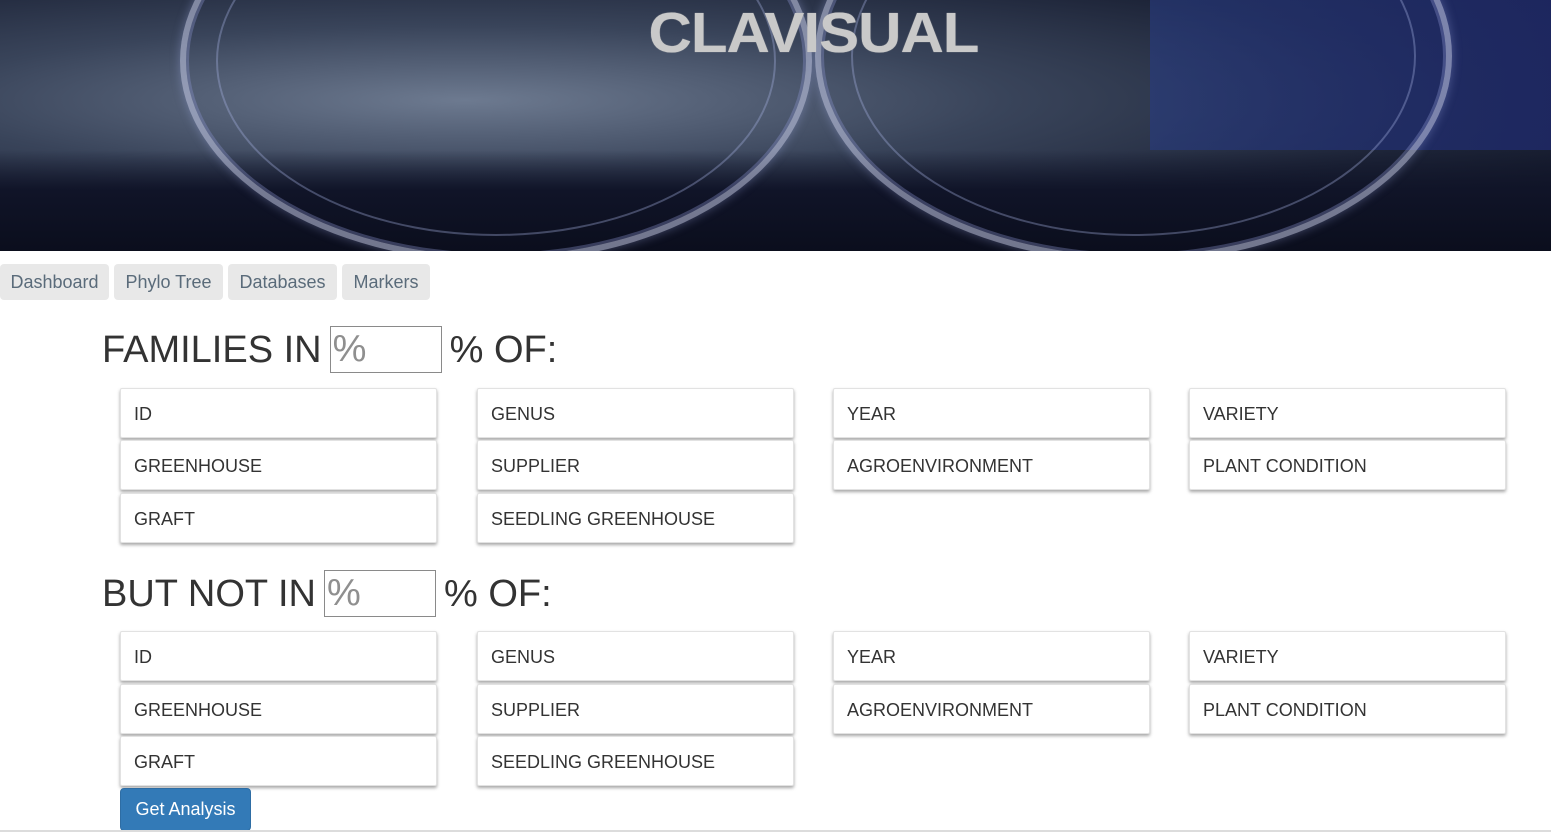 The image size is (1551, 832). Describe the element at coordinates (1347, 413) in the screenshot. I see `in-option-variety: VARIETY` at that location.